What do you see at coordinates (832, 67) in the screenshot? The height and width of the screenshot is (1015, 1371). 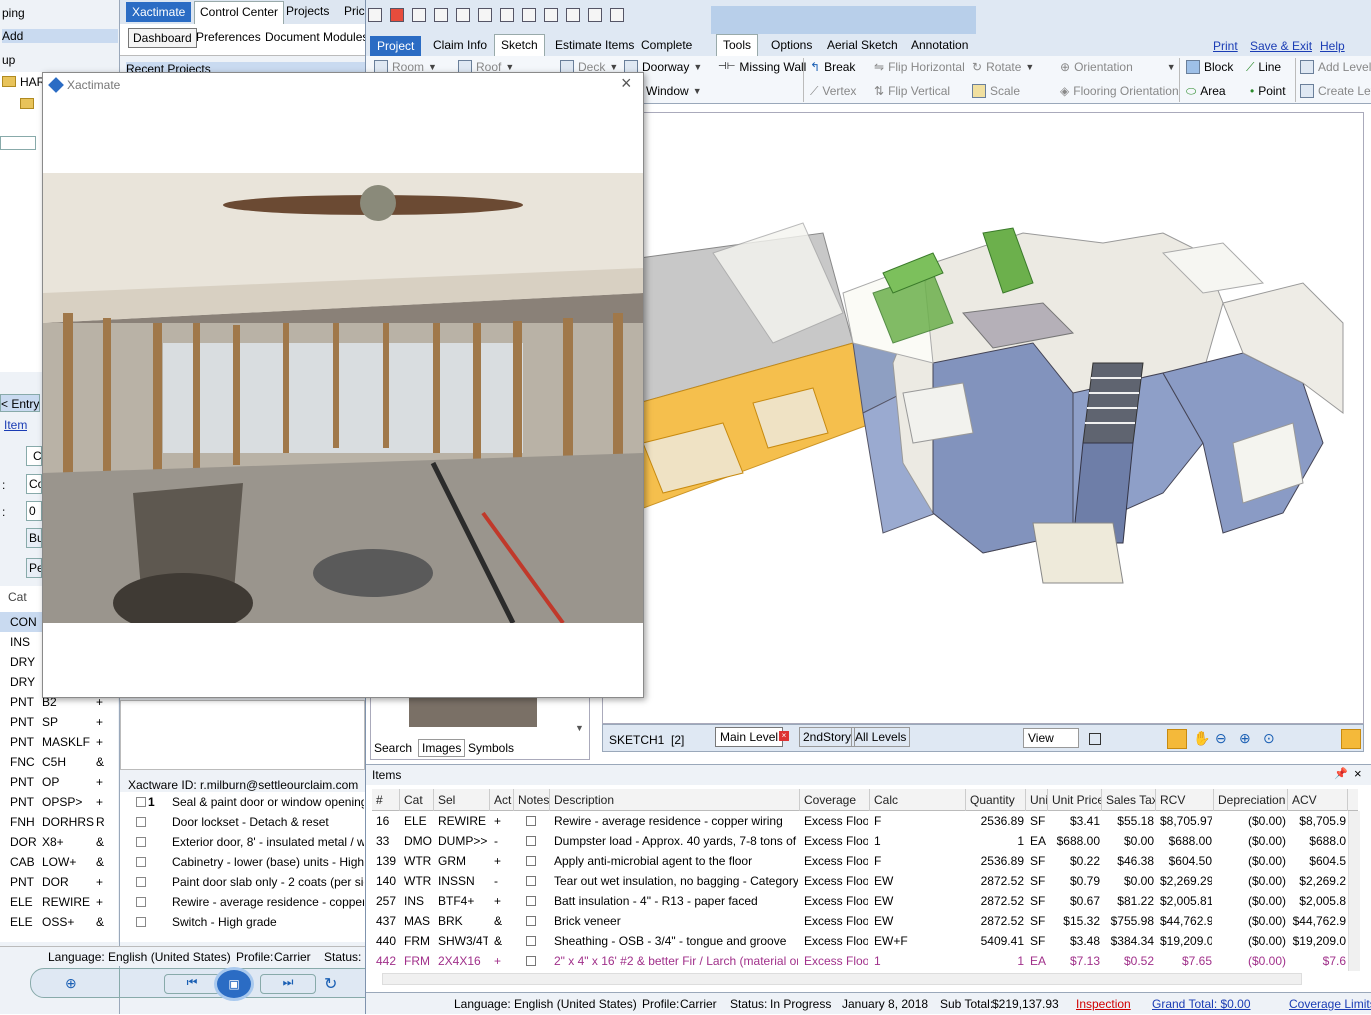 I see `break-button: ↰ Break` at bounding box center [832, 67].